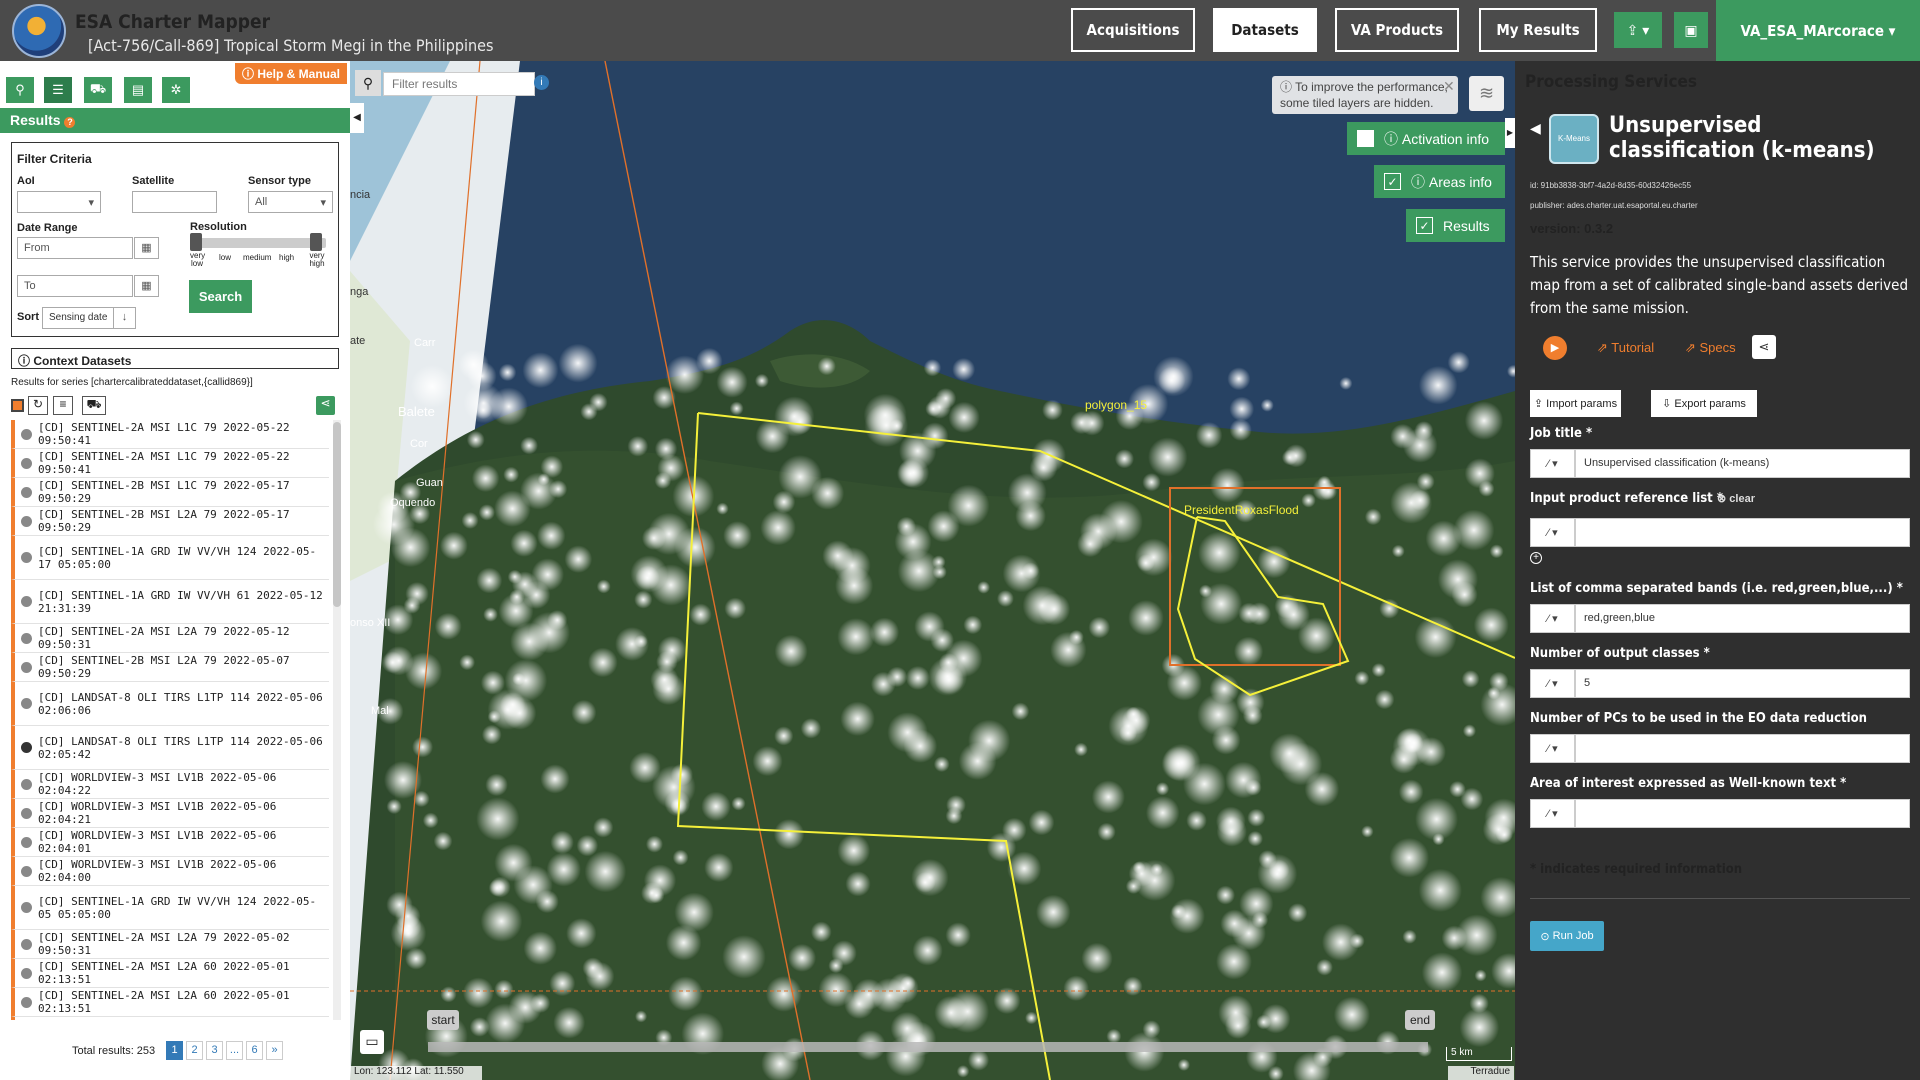 This screenshot has width=1920, height=1080. Describe the element at coordinates (1392, 181) in the screenshot. I see `areas-checkbox: ✓` at that location.